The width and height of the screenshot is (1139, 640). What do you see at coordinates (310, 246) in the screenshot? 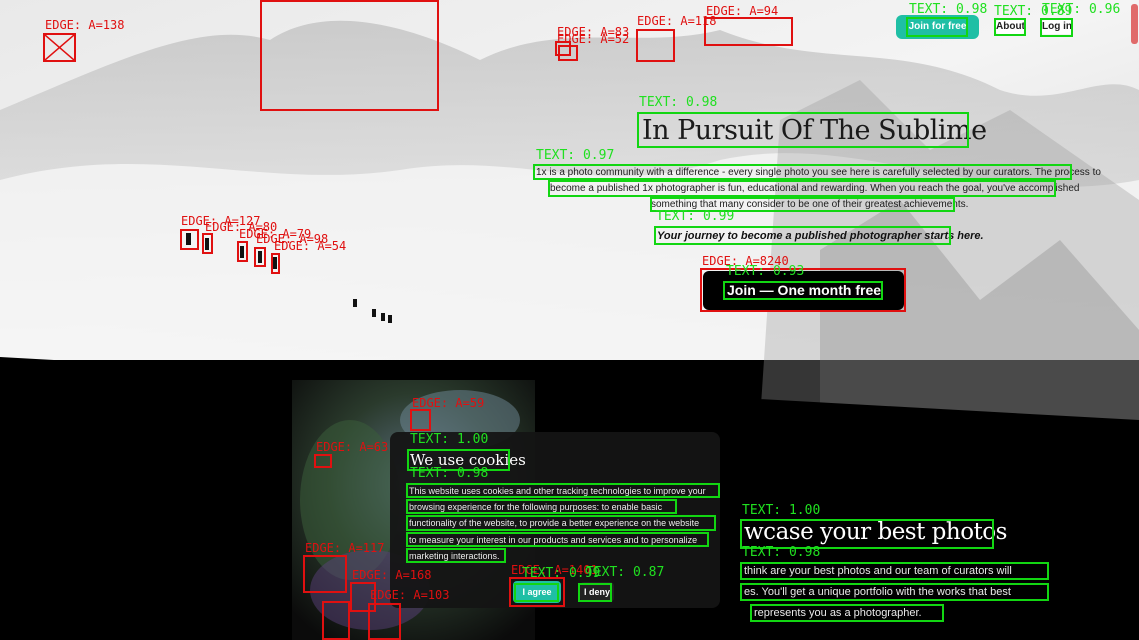
I see `edge-label: EDGE: A=54` at bounding box center [310, 246].